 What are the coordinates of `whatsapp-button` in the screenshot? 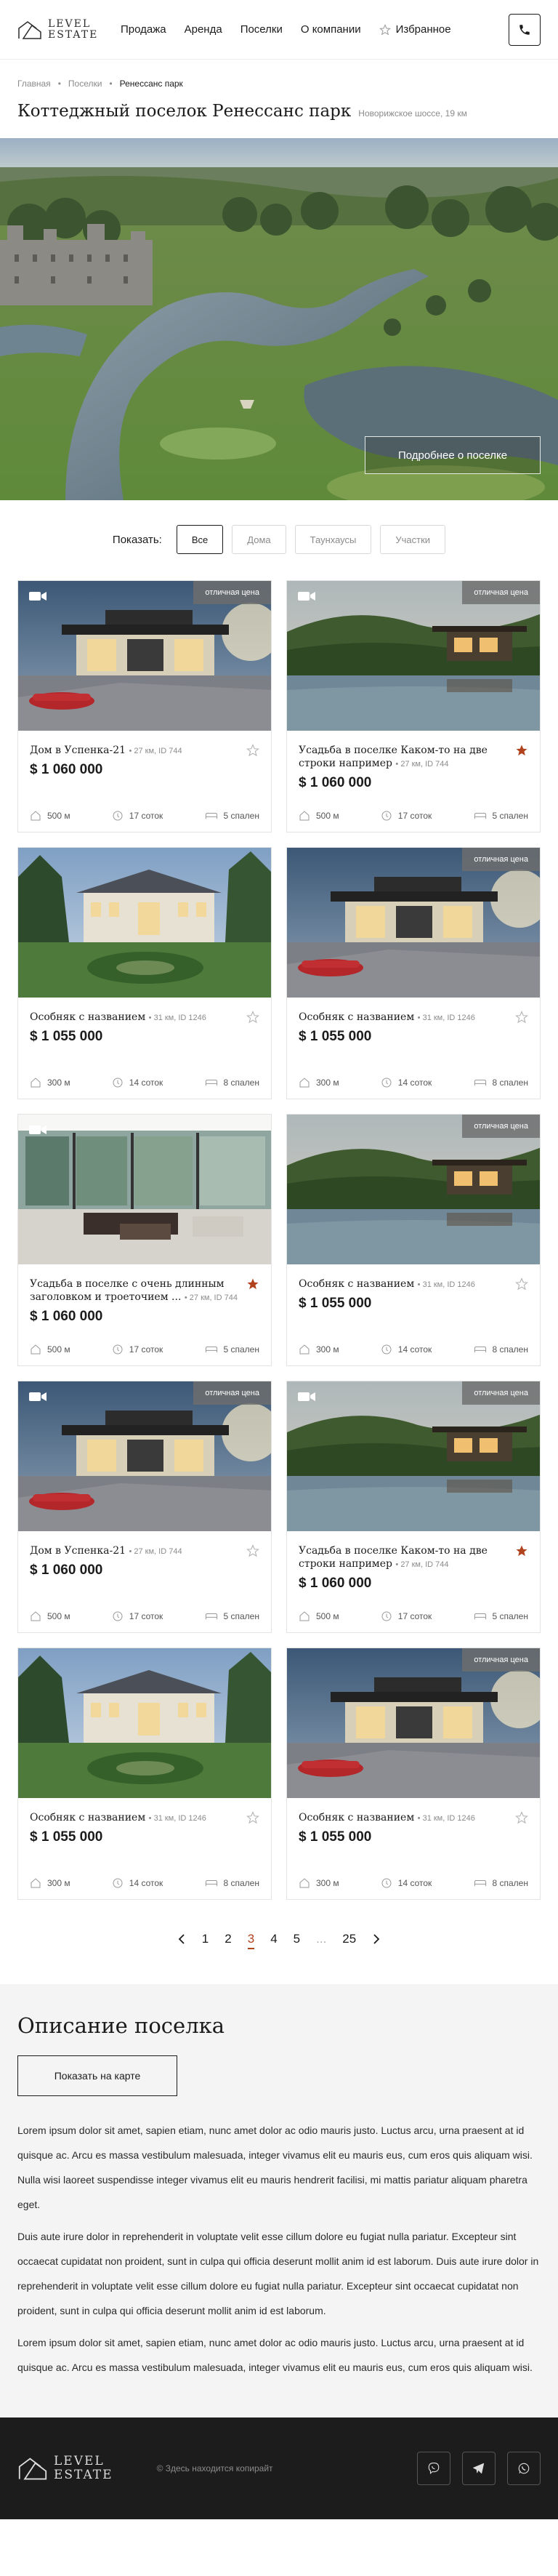 It's located at (524, 2468).